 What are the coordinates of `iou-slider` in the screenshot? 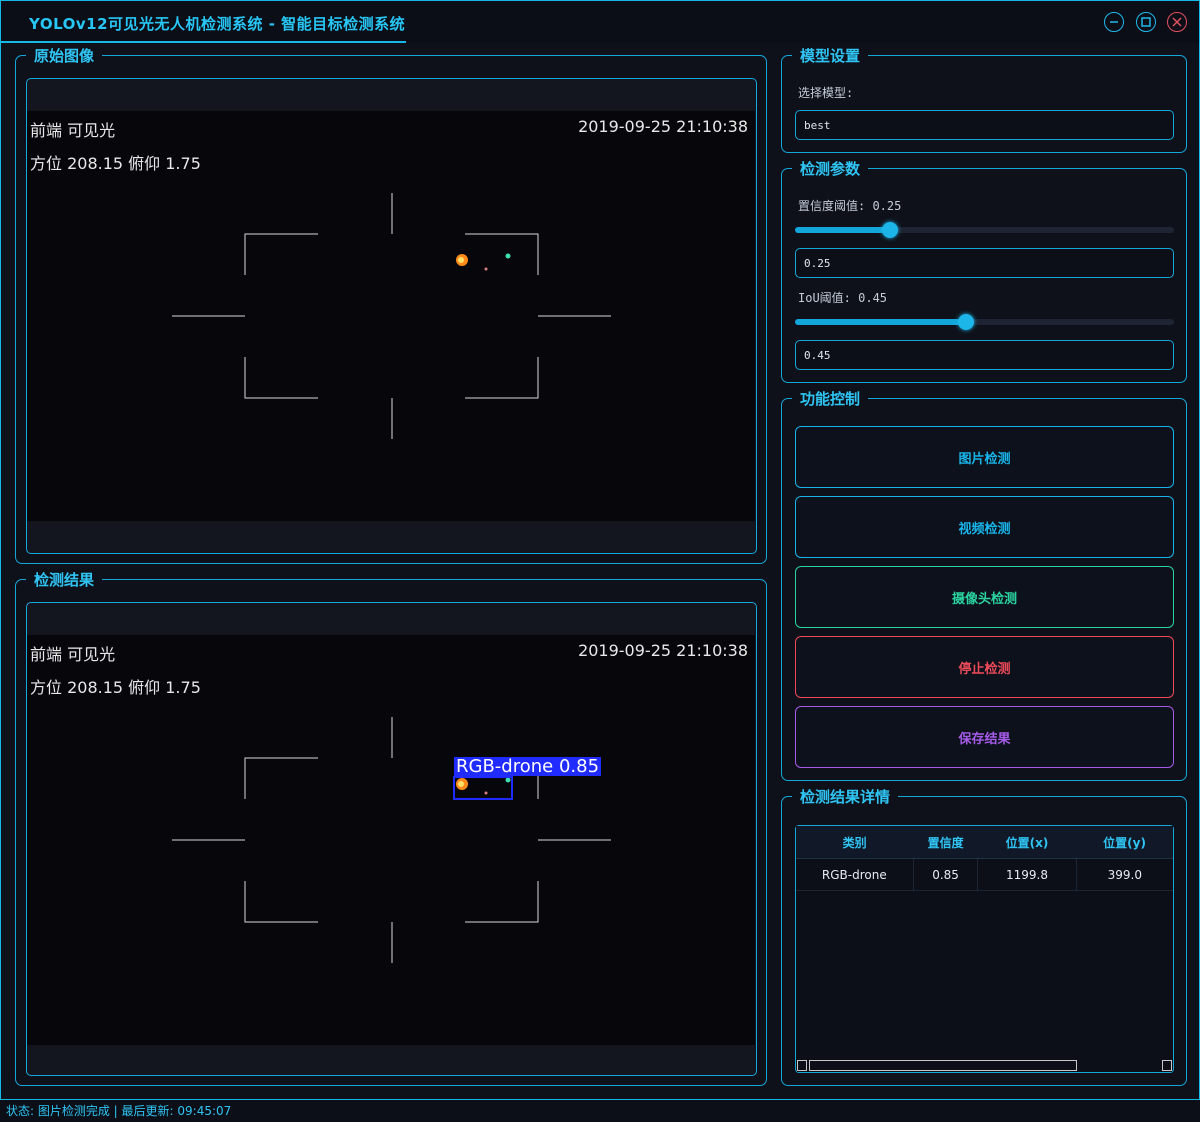 It's located at (984, 322).